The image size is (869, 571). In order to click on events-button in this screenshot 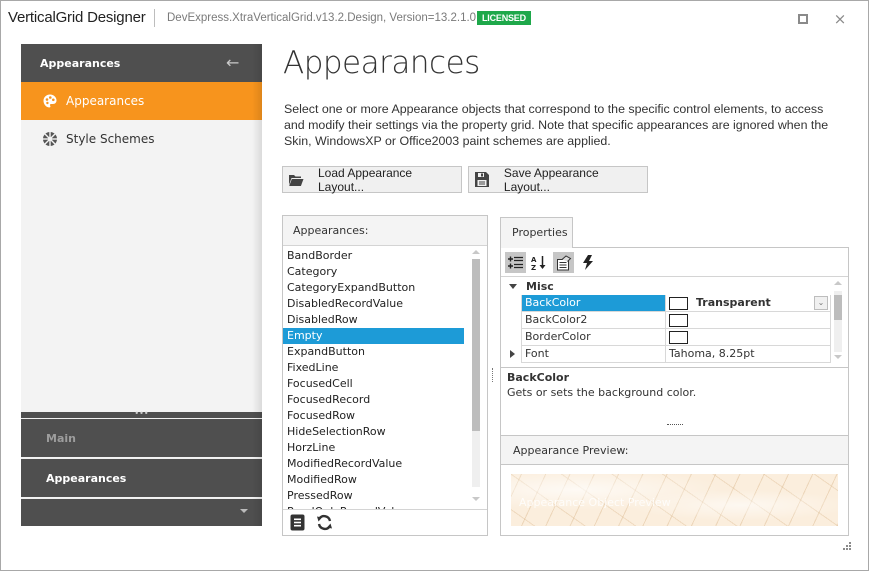, I will do `click(587, 262)`.